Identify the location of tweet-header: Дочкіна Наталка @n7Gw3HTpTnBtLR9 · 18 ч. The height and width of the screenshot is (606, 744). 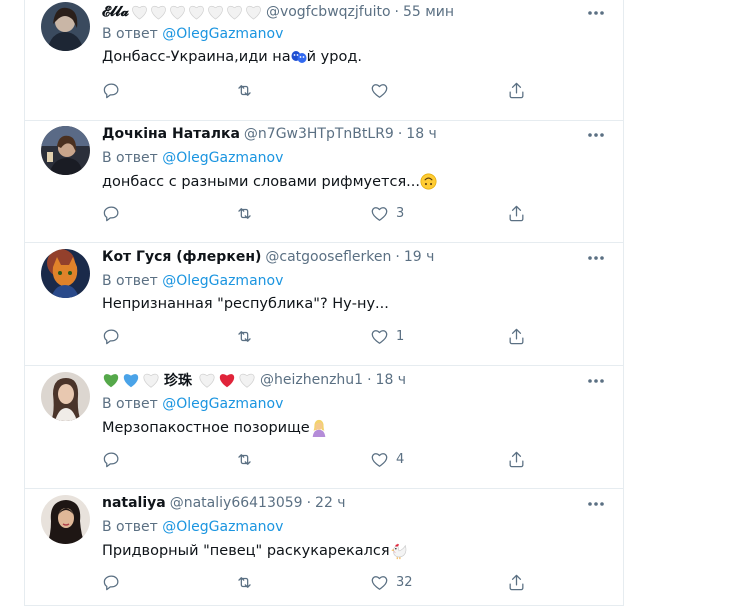
(269, 134).